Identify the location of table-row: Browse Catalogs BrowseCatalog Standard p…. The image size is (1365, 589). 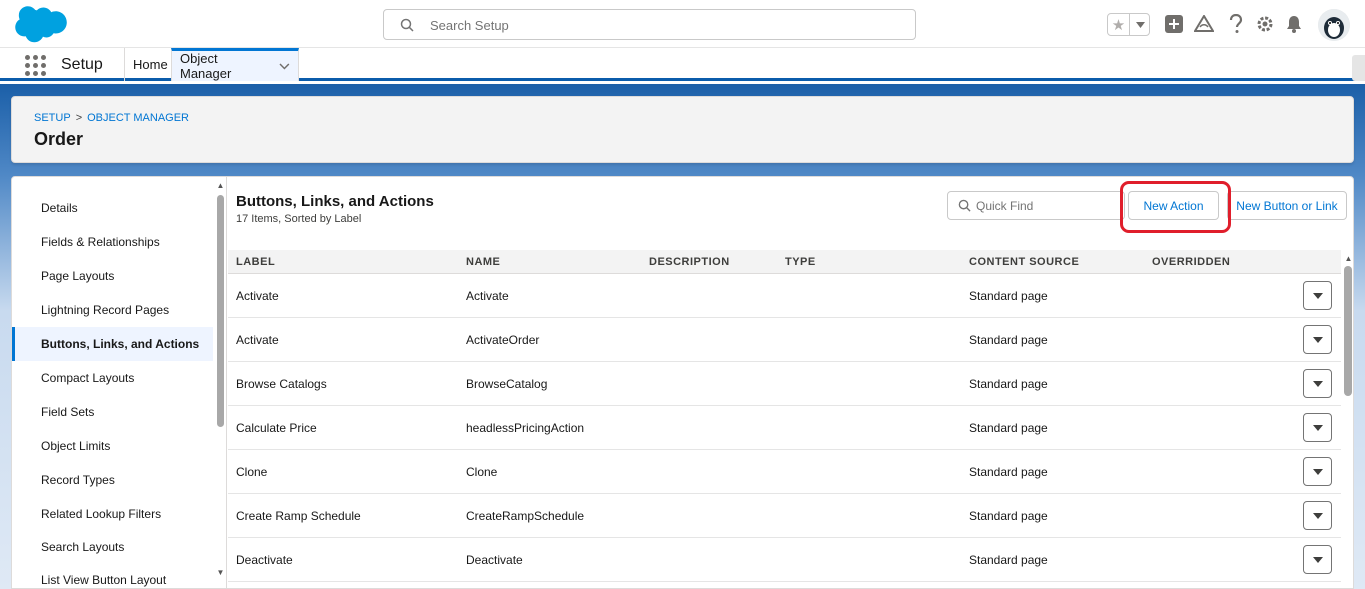
(784, 384).